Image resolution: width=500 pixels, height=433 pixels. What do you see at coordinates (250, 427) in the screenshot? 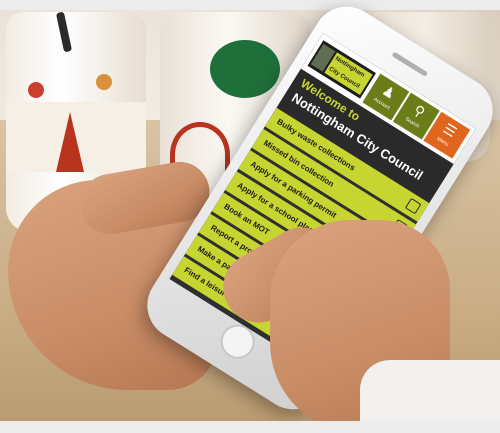
I see `frame-bottom` at bounding box center [250, 427].